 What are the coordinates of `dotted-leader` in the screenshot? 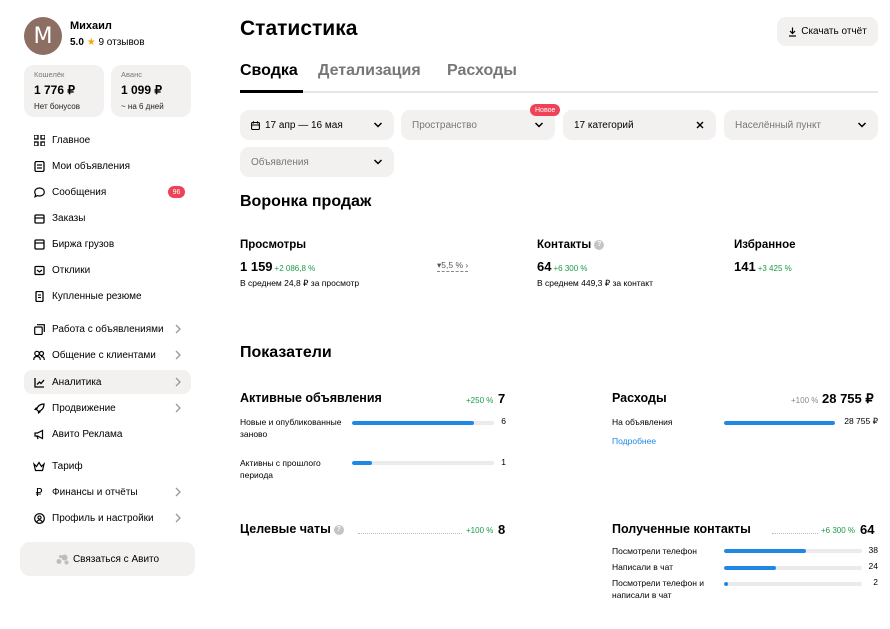 It's located at (410, 533).